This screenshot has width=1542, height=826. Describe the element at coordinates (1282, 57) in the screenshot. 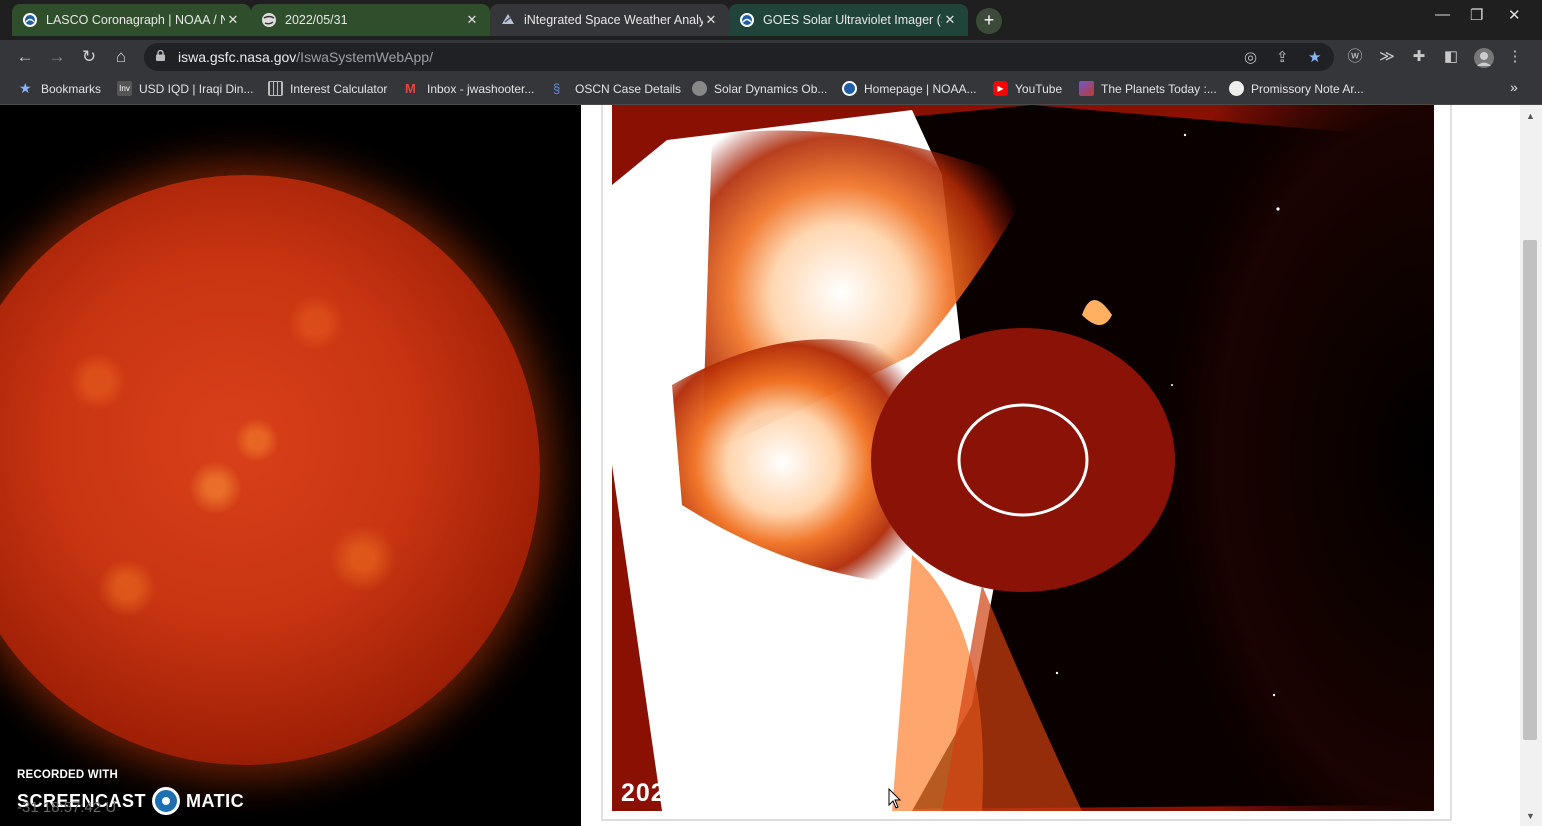

I see `share-icon: ⇪` at that location.